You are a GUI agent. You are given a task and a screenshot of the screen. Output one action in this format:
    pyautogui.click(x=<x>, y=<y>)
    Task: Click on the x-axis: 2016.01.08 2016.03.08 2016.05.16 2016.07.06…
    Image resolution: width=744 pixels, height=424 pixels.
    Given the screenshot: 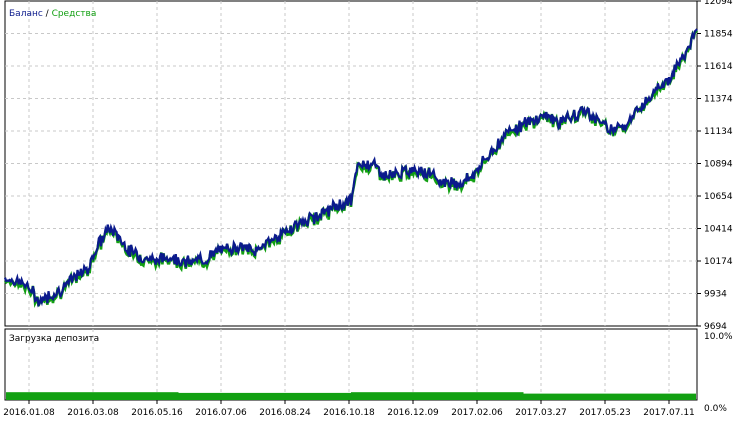 What is the action you would take?
    pyautogui.click(x=349, y=409)
    